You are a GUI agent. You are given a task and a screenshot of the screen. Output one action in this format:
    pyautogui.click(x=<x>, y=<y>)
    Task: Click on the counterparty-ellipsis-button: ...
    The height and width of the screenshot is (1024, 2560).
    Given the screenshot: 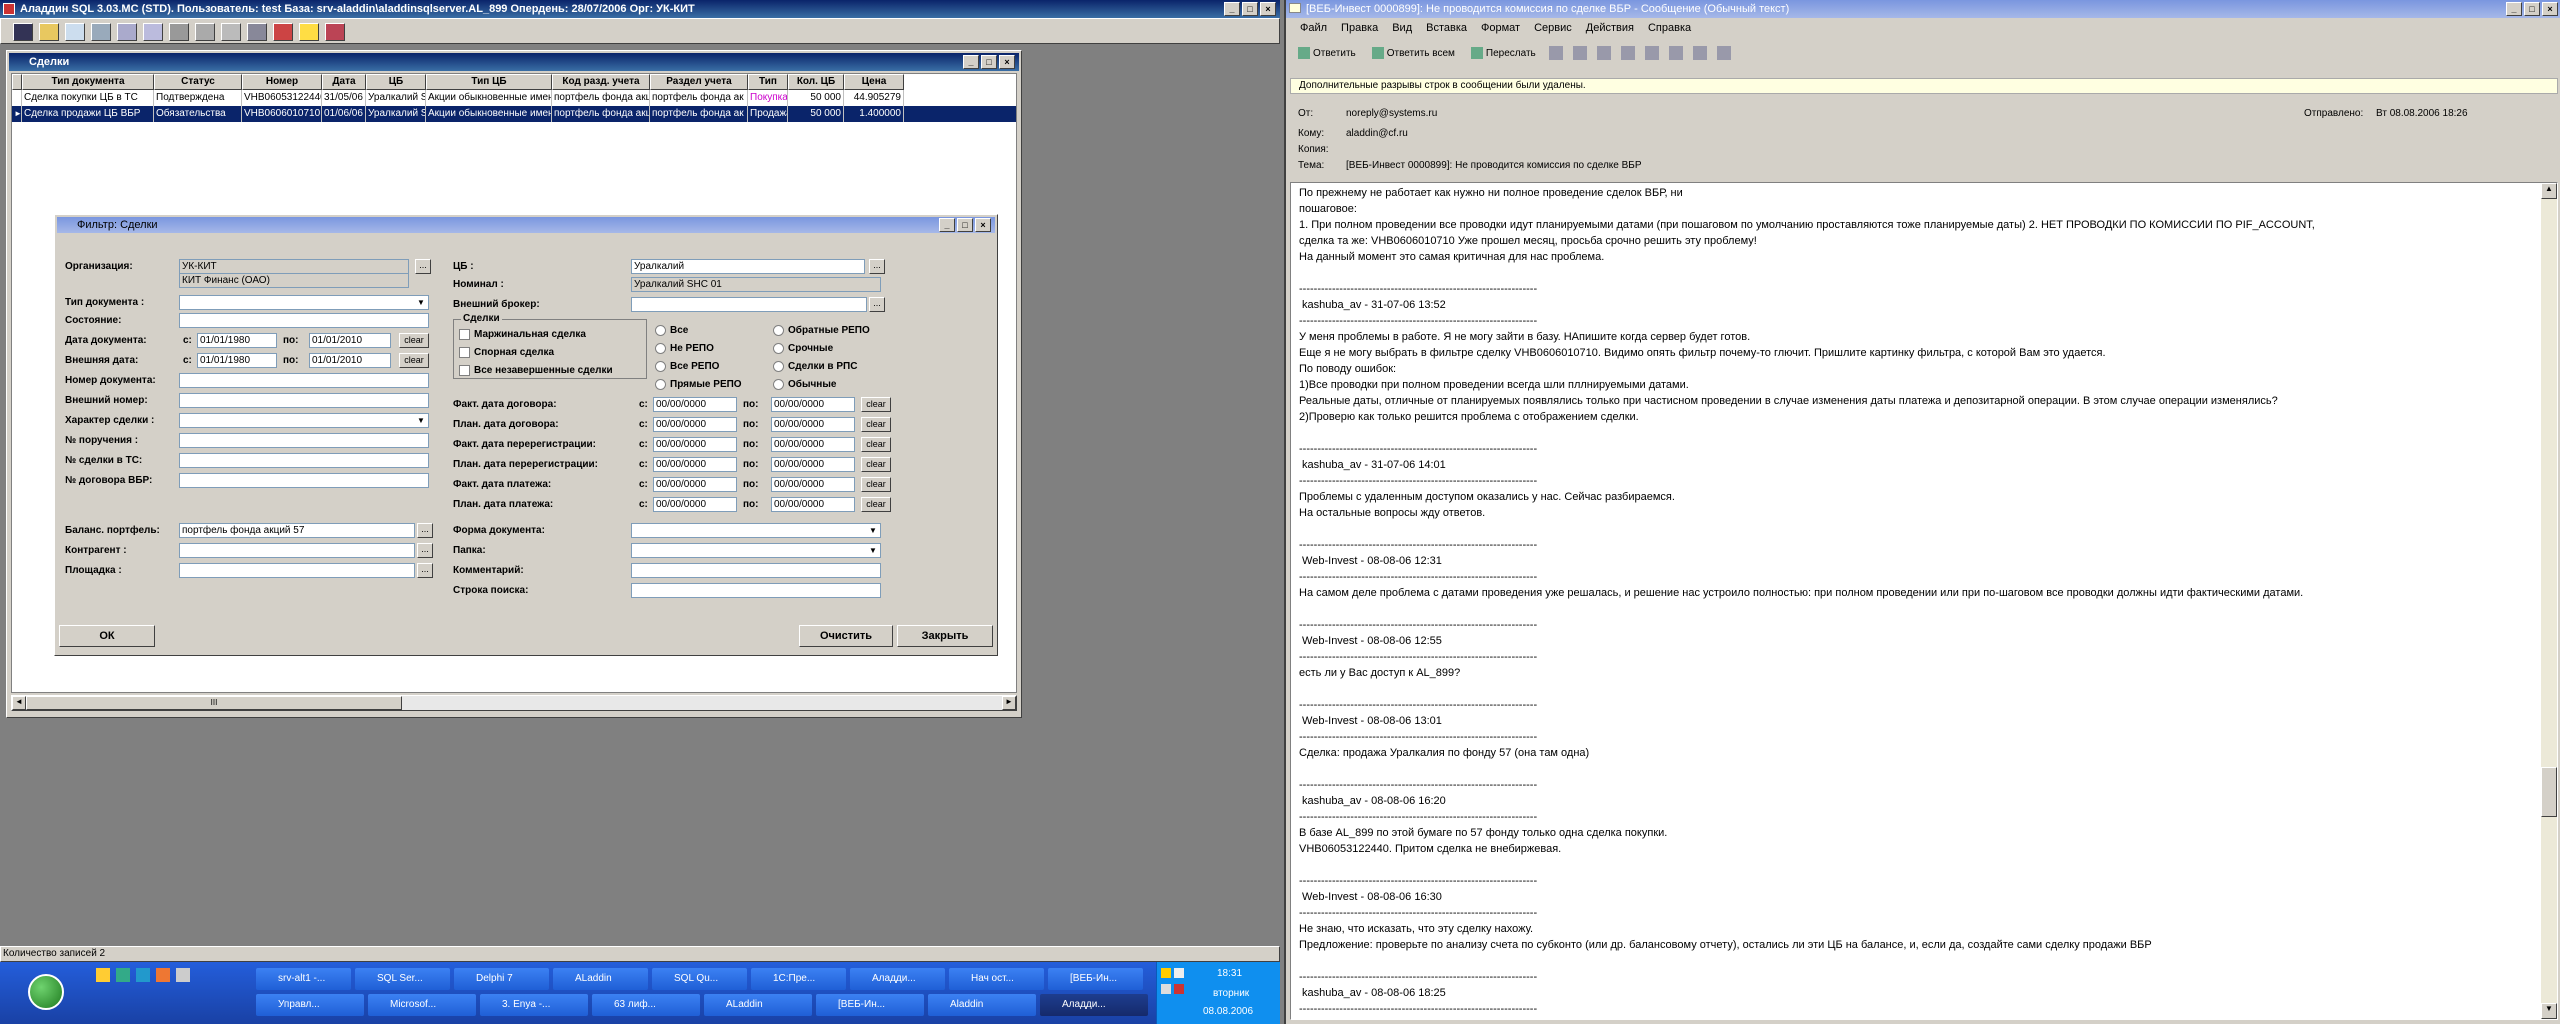 What is the action you would take?
    pyautogui.click(x=425, y=550)
    